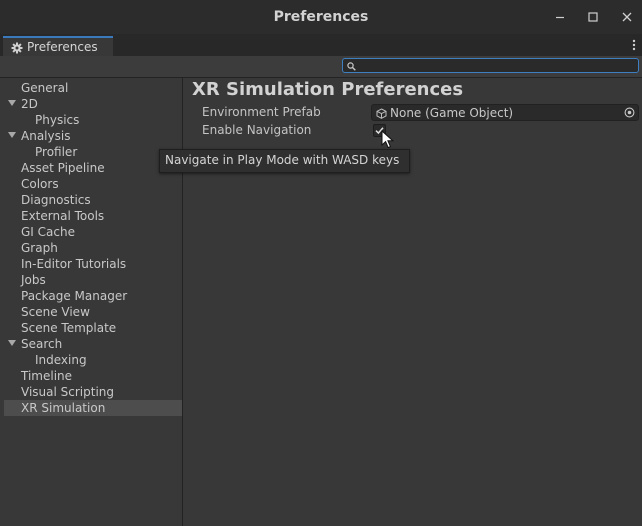 This screenshot has height=526, width=642. Describe the element at coordinates (46, 136) in the screenshot. I see `sidebar-item-label: Analysis` at that location.